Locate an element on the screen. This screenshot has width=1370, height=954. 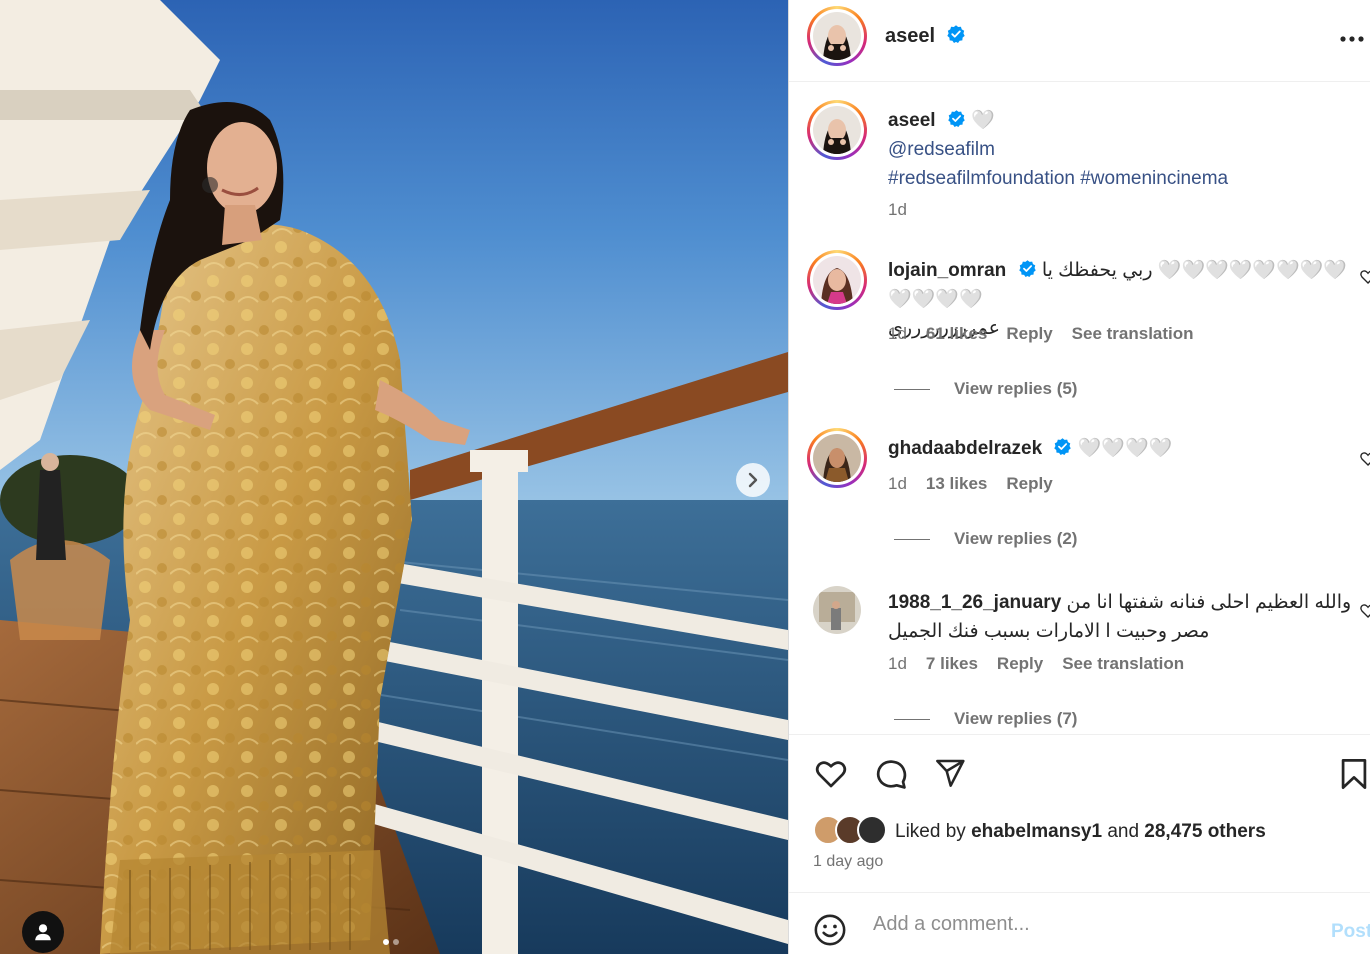
liked-by-others-link: 28,475 others is located at coordinates (1204, 831).